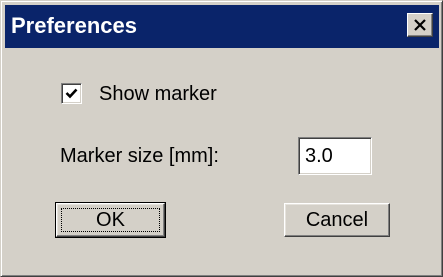 This screenshot has width=443, height=277. What do you see at coordinates (158, 94) in the screenshot?
I see `show-marker-label: Show marker` at bounding box center [158, 94].